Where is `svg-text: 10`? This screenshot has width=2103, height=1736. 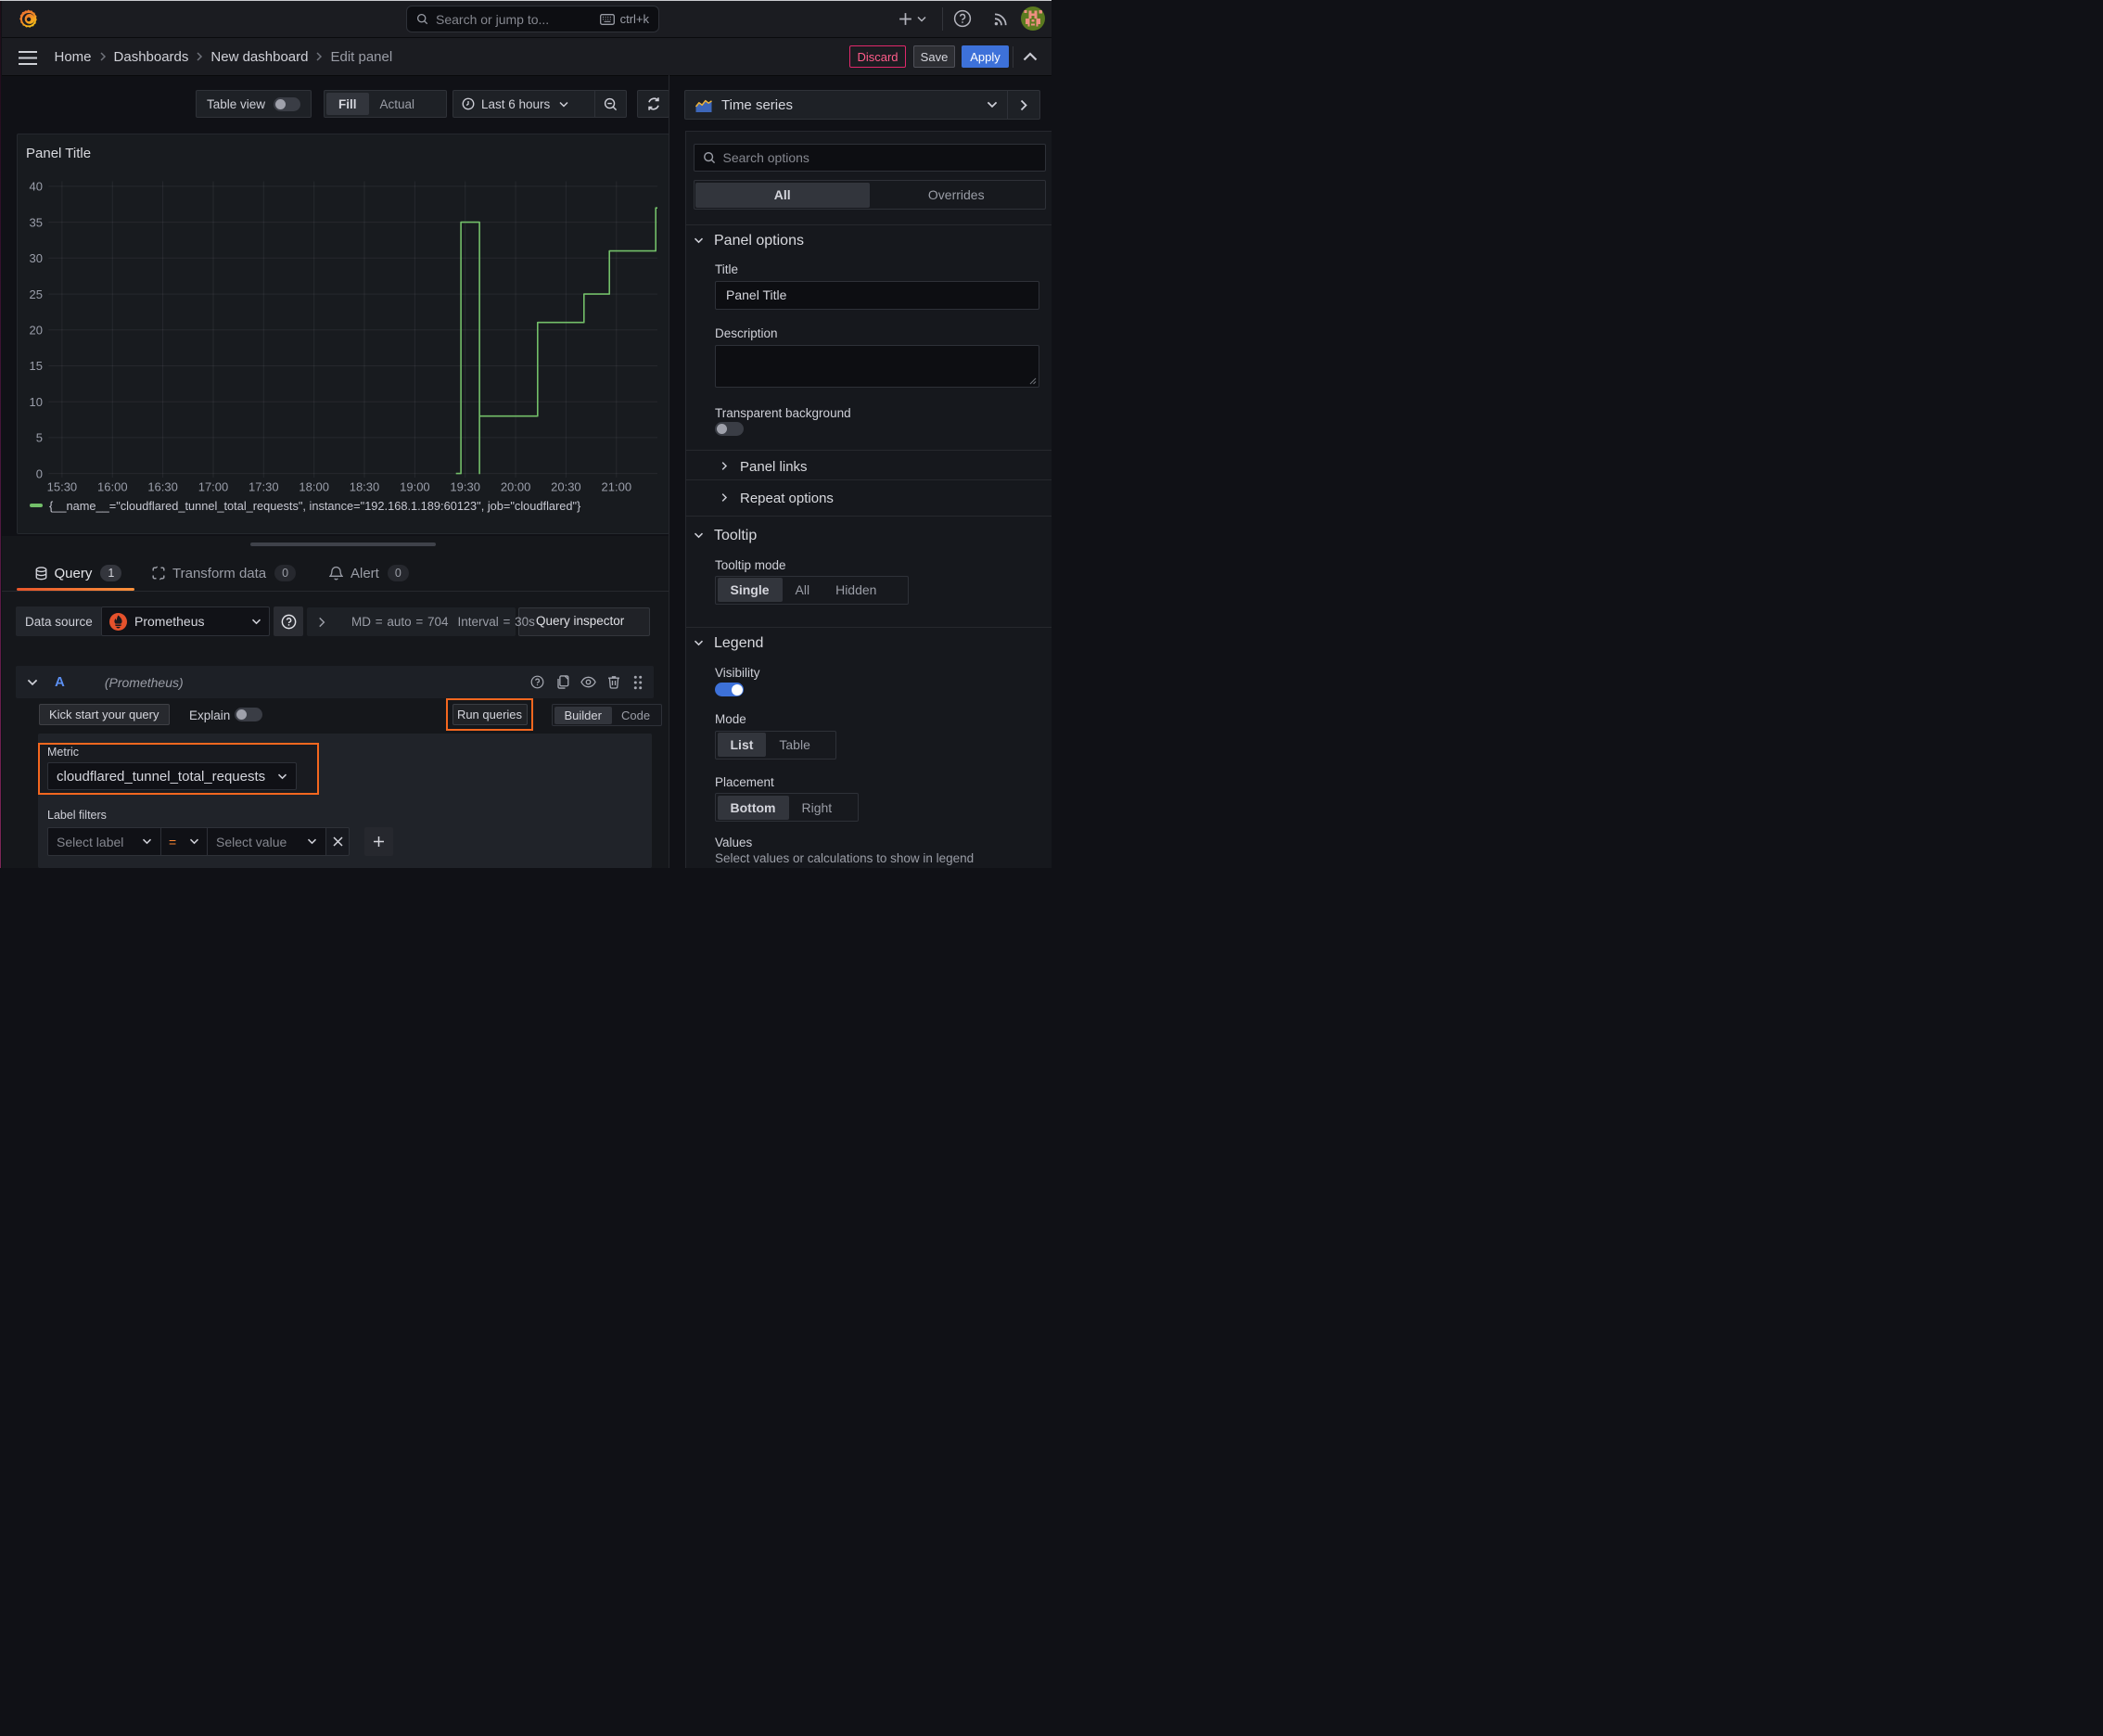
svg-text: 10 is located at coordinates (36, 402).